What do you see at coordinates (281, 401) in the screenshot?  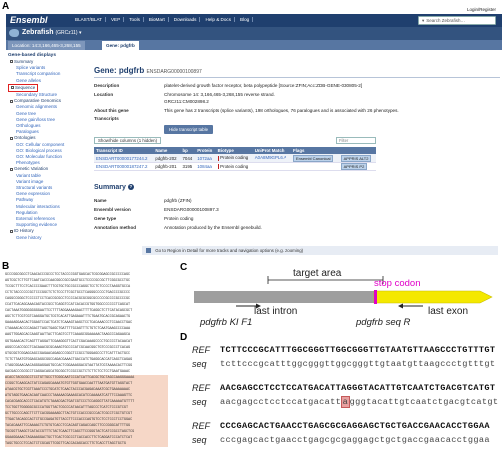 I see `read-sequence-pre: aacgagcctcctccatgacatt` at bounding box center [281, 401].